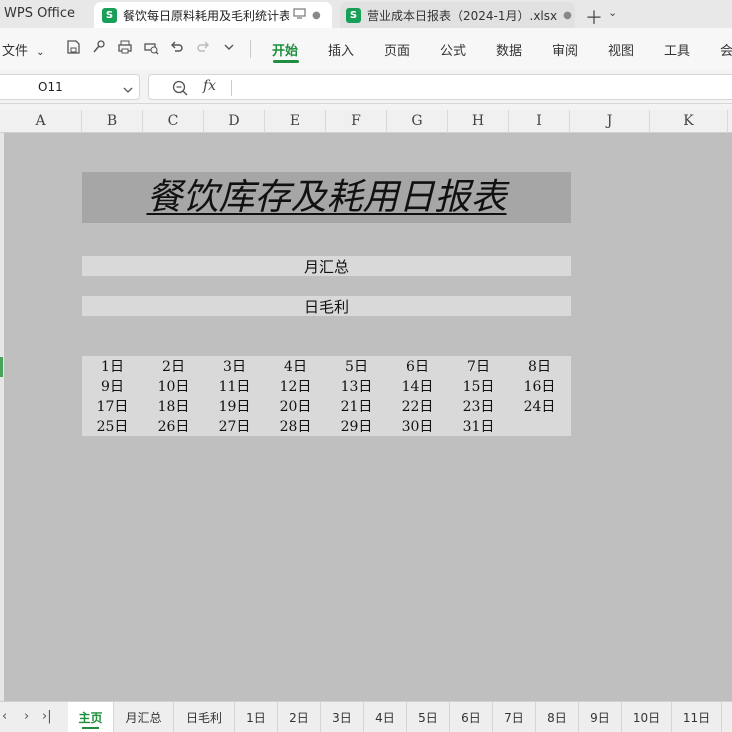  I want to click on day-link: 21日, so click(356, 406).